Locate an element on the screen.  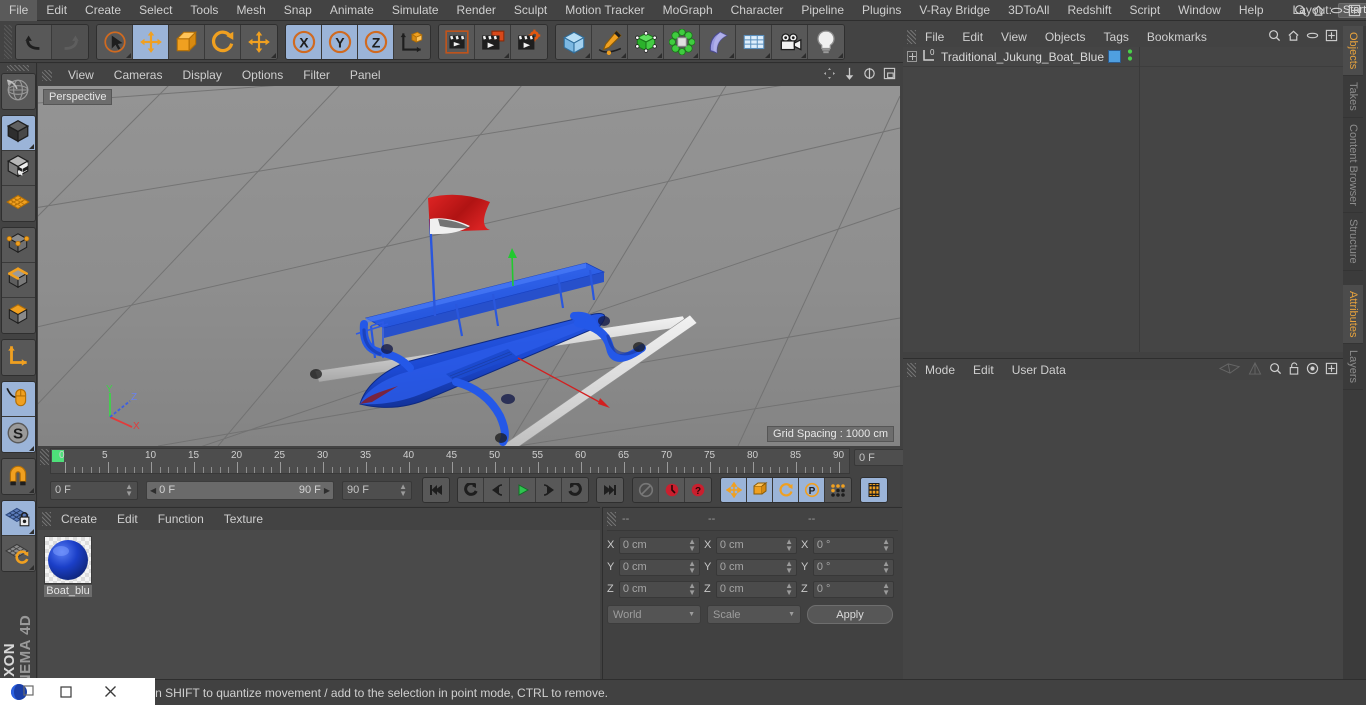
enable-axis-button: S is located at coordinates (18, 434).